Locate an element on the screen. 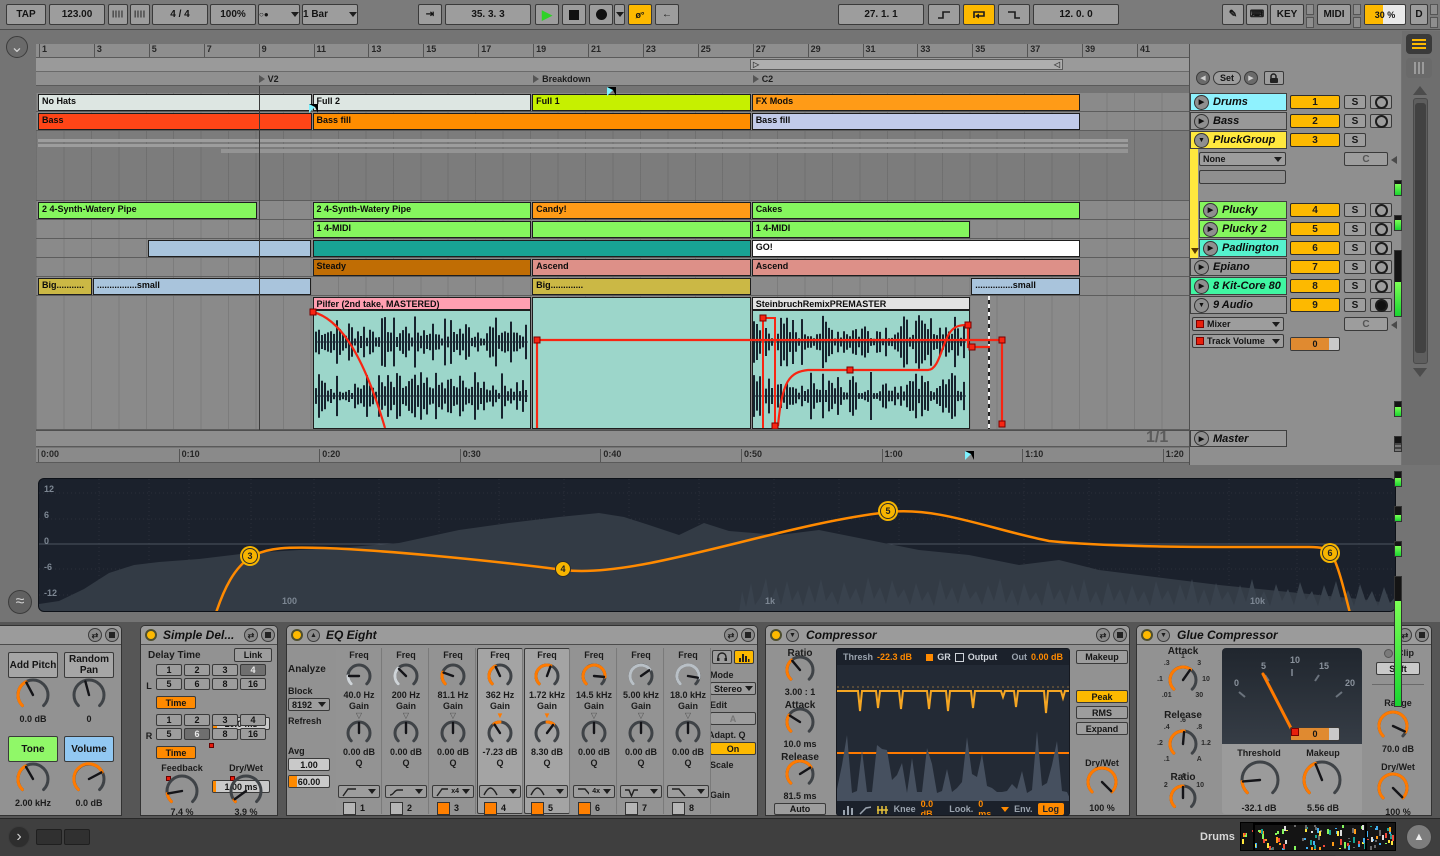 The height and width of the screenshot is (856, 1440). mode-selector: Stereo is located at coordinates (733, 688).